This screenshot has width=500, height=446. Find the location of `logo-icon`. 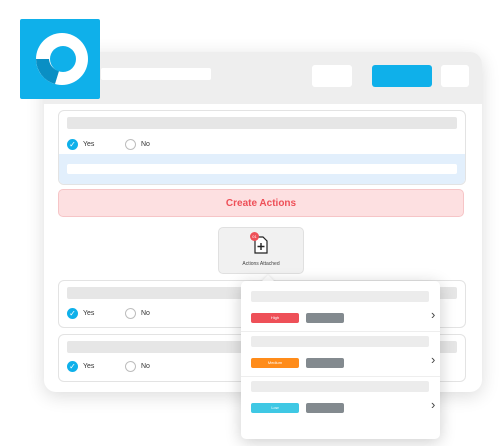

logo-icon is located at coordinates (62, 59).